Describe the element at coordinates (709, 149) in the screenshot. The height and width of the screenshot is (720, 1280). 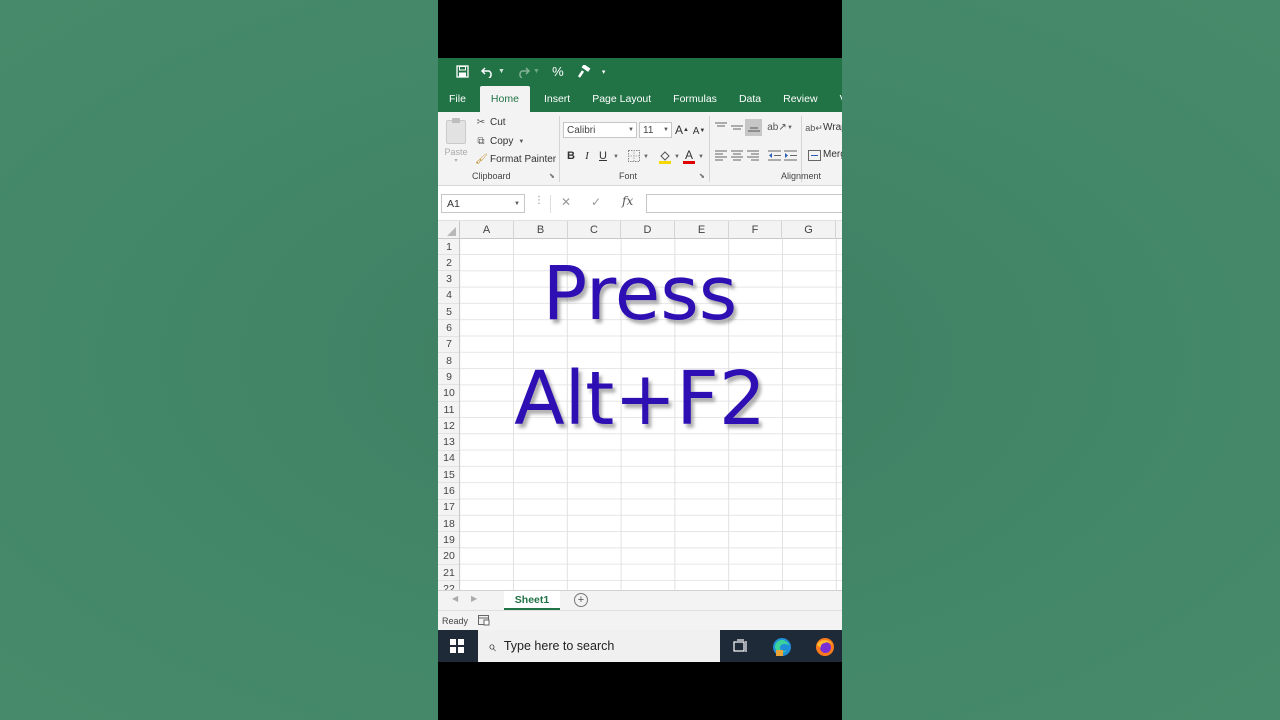
I see `group-divider` at that location.